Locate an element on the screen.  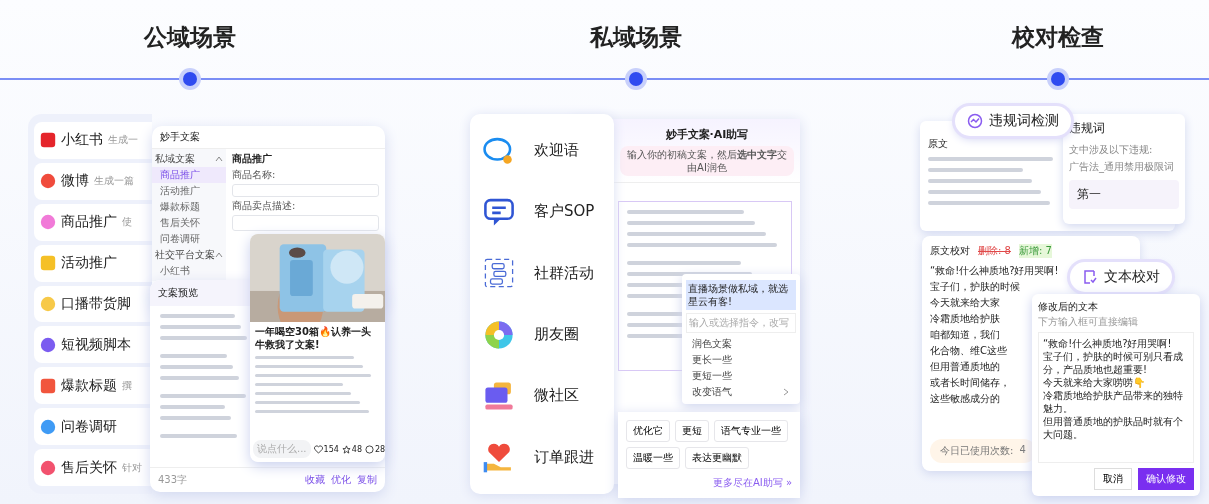
hint-text: 输入你的初稿文案，然后选中文字交由AI润色 is located at coordinates (707, 161).